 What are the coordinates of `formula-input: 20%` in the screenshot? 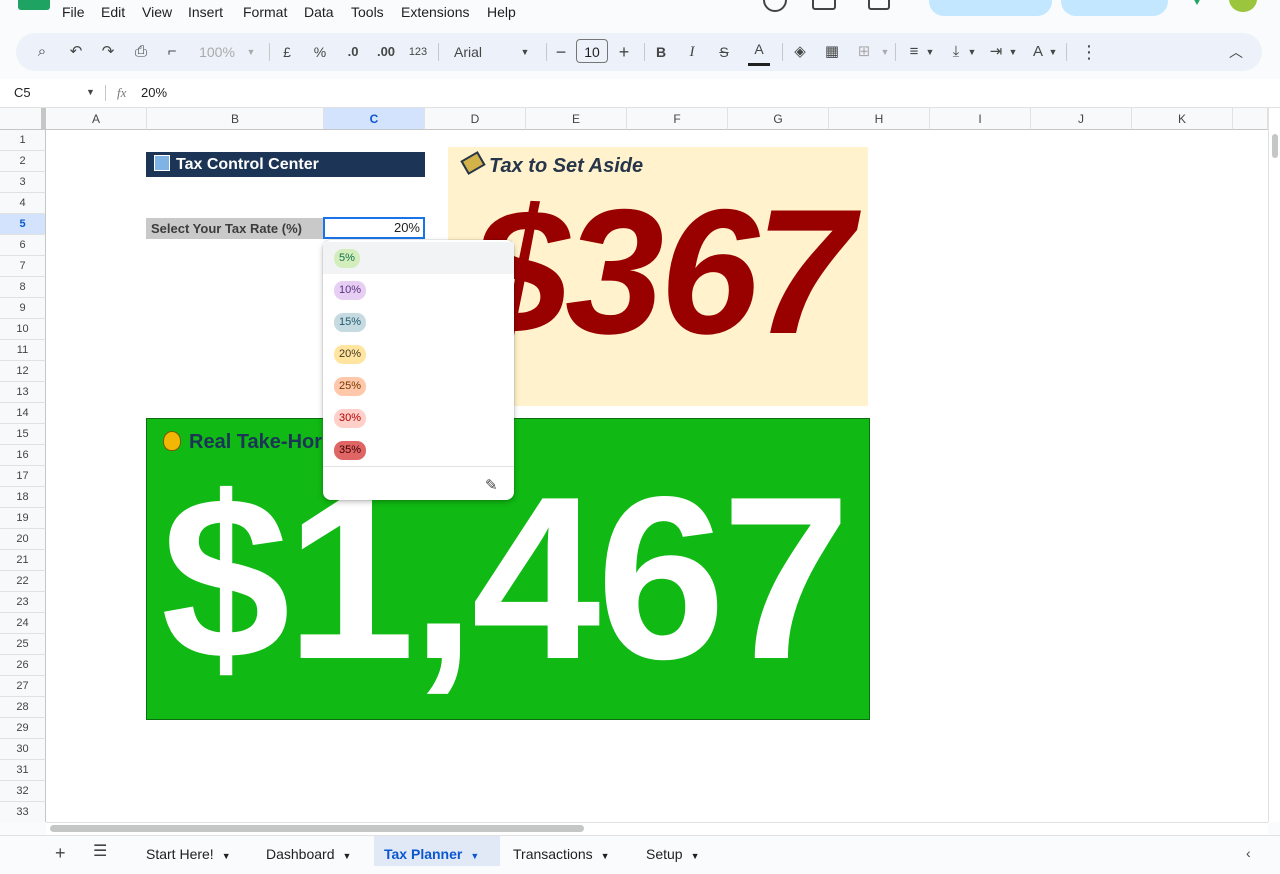 It's located at (154, 92).